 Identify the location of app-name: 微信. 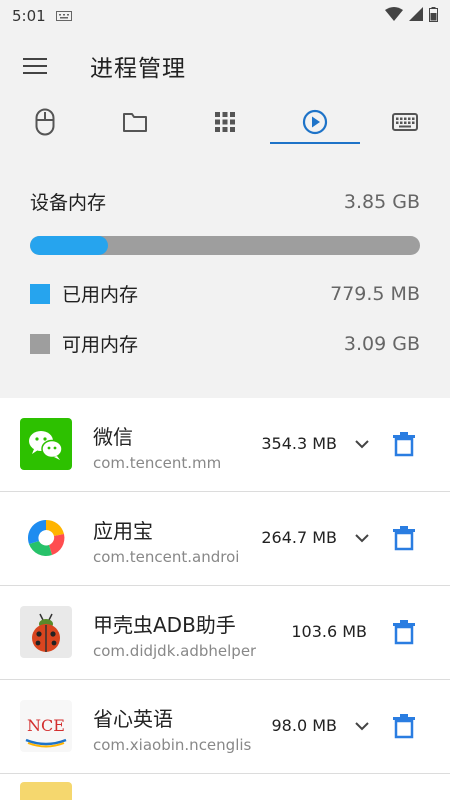
(113, 437).